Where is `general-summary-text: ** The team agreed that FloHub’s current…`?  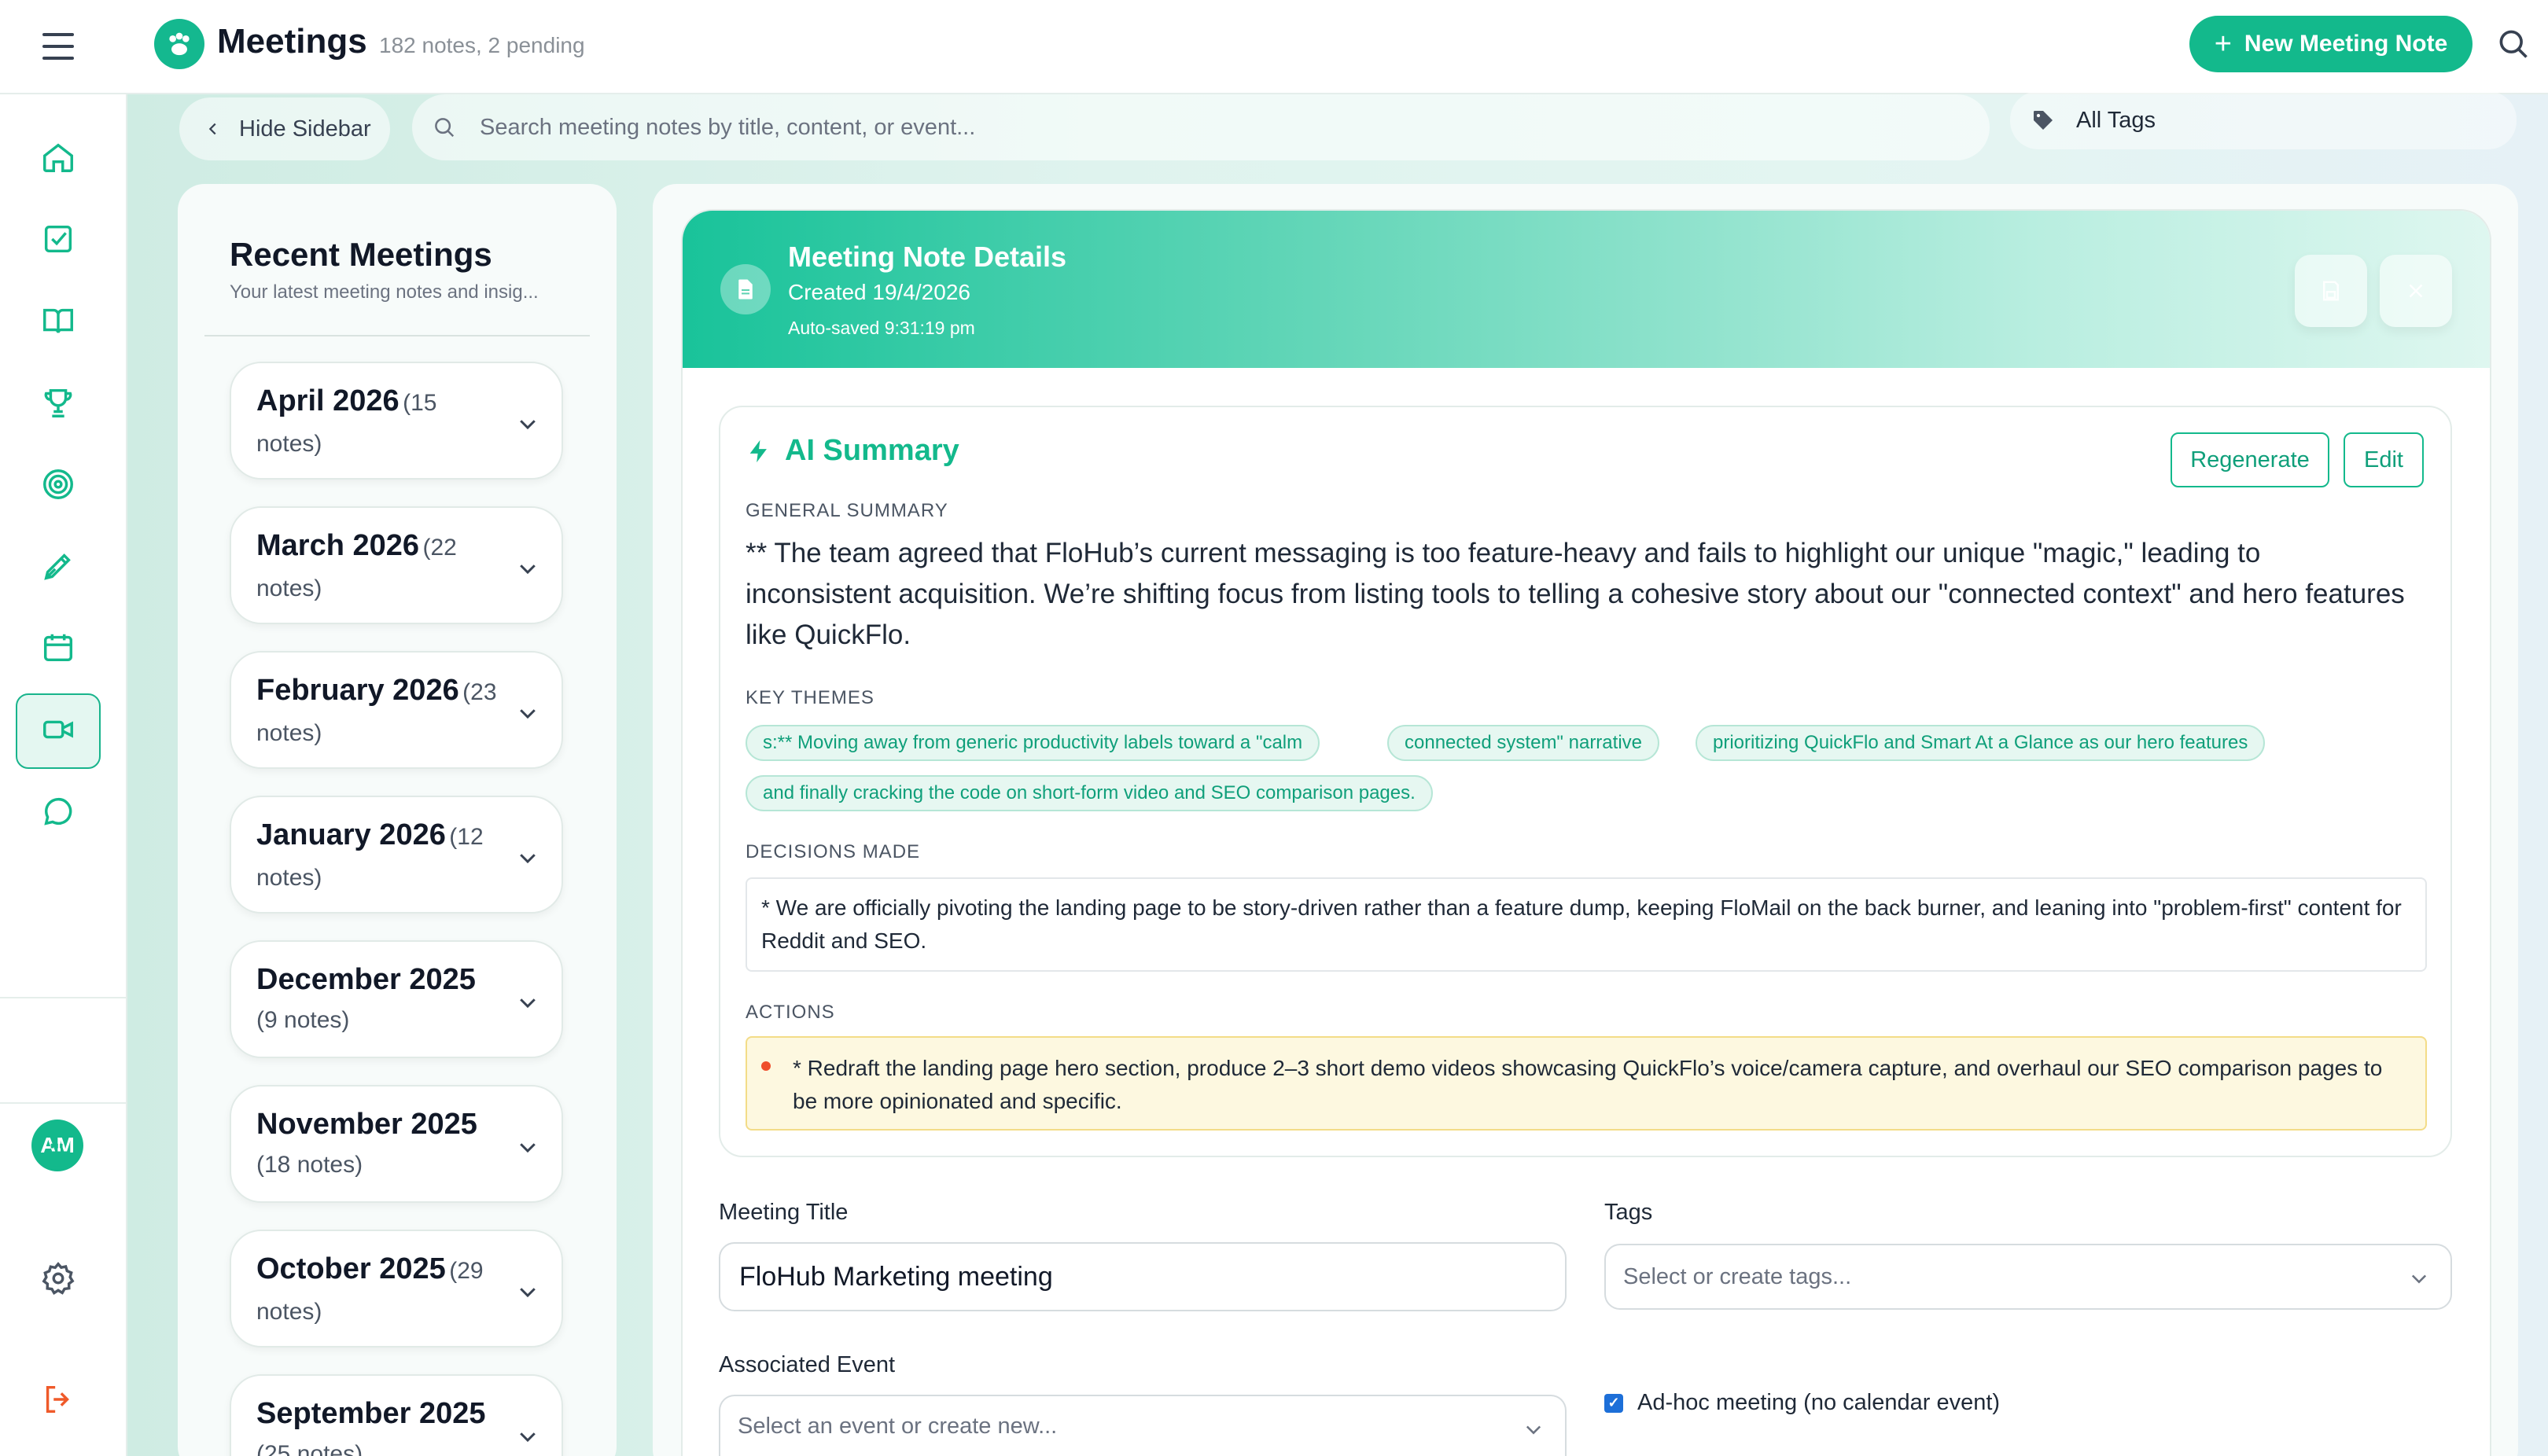
general-summary-text: ** The team agreed that FloHub’s current… is located at coordinates (1575, 594).